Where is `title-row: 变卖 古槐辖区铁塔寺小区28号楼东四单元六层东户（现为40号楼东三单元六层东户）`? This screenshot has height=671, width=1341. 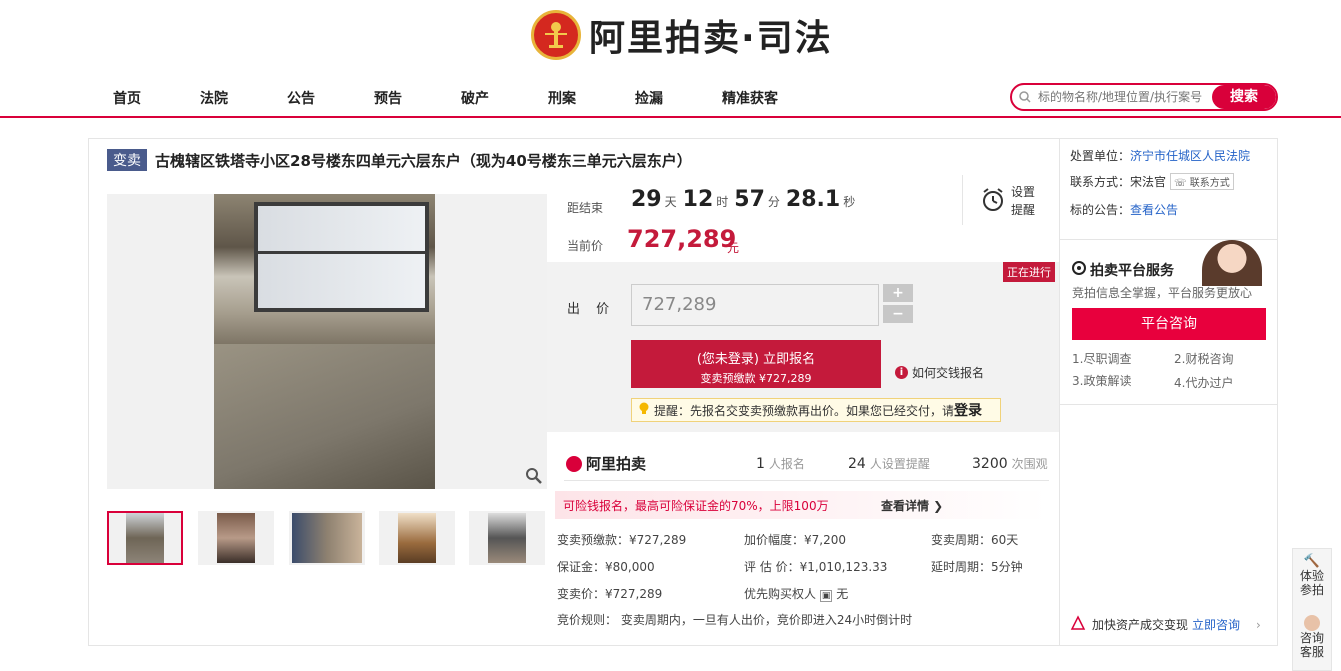
title-row: 变卖 古槐辖区铁塔寺小区28号楼东四单元六层东户（现为40号楼东三单元六层东户） is located at coordinates (399, 160).